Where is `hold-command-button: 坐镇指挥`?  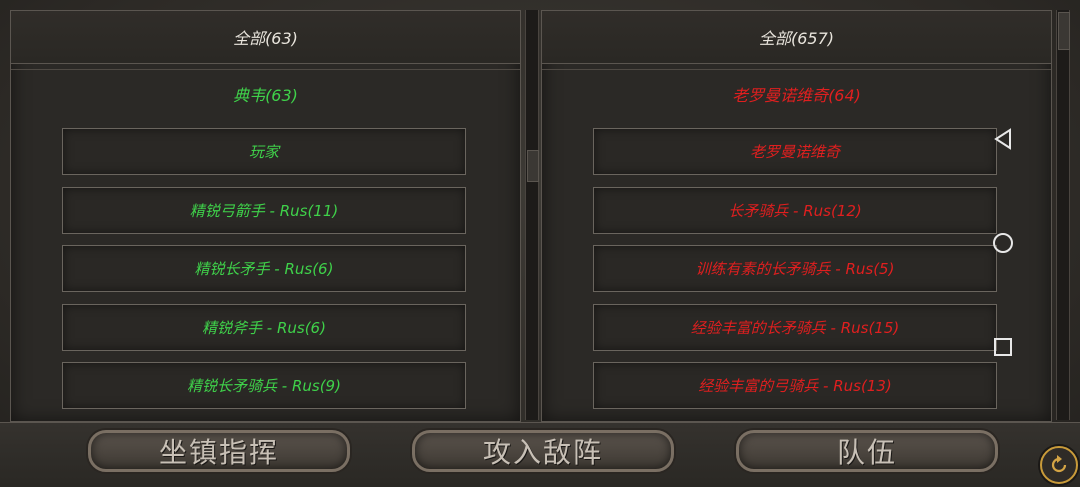
hold-command-button: 坐镇指挥 is located at coordinates (219, 451).